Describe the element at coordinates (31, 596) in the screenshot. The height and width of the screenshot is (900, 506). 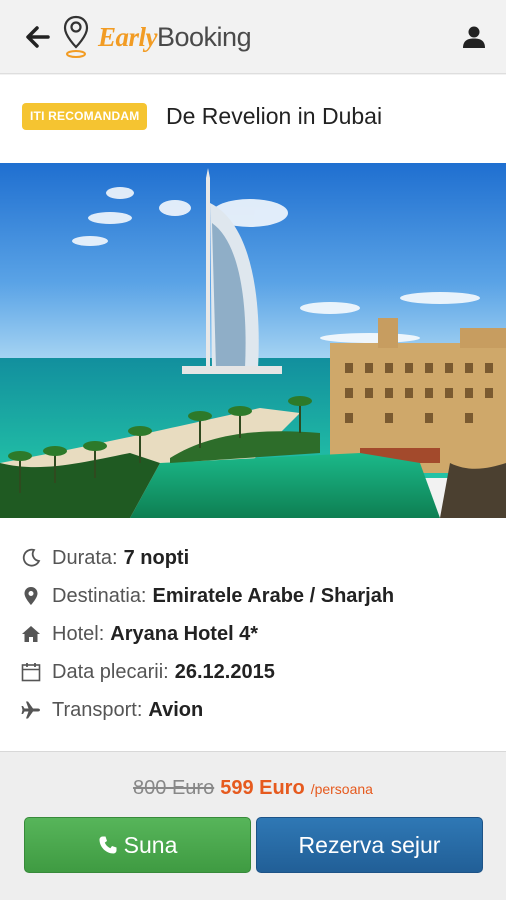
I see `location-pin-icon` at that location.